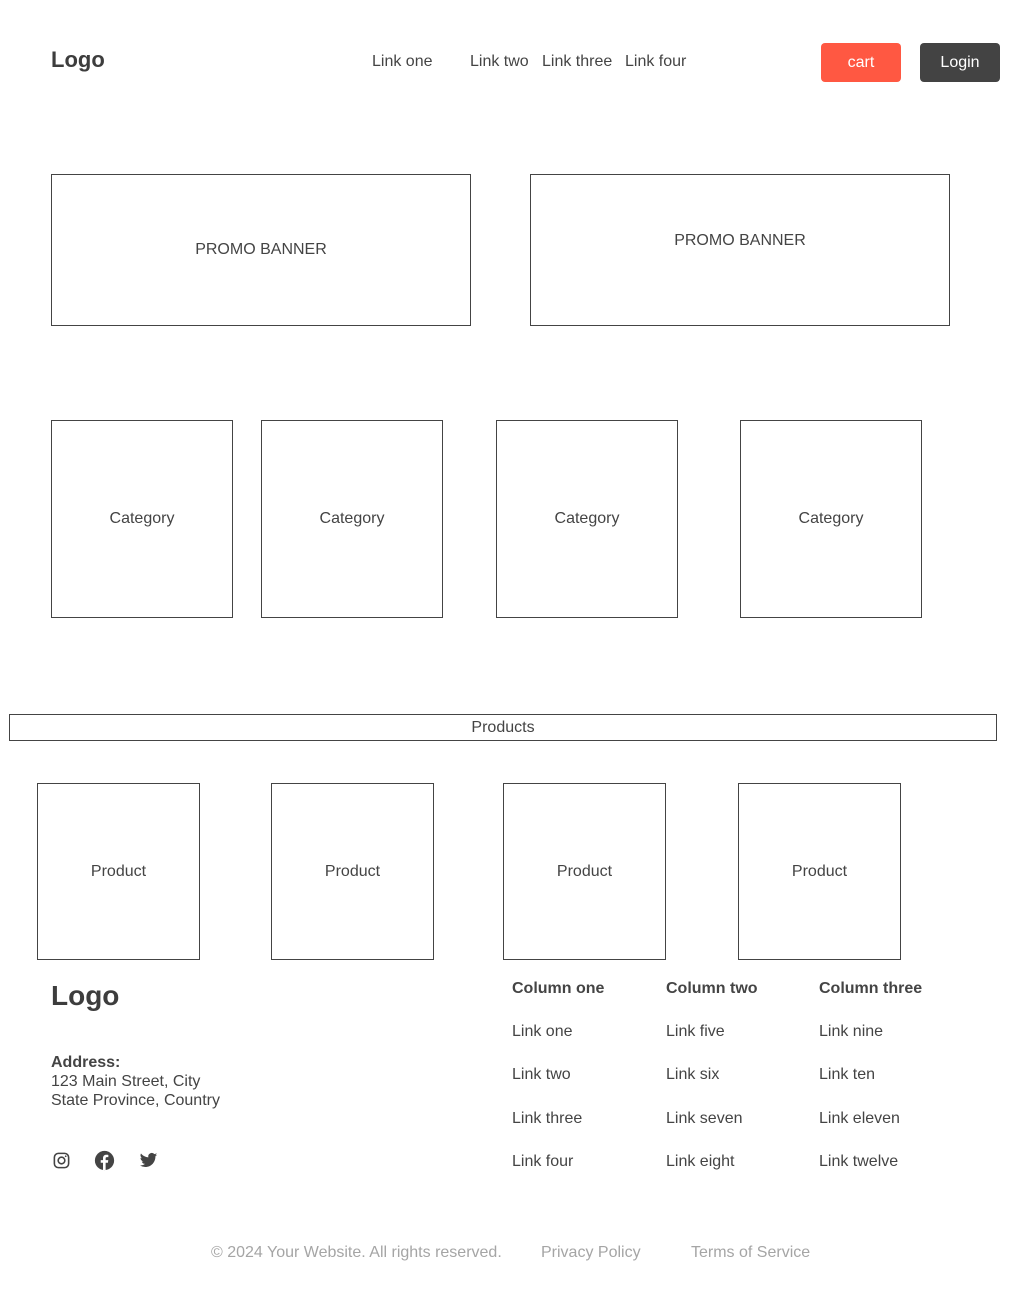 The image size is (1024, 1310). I want to click on footer-logo: Logo, so click(85, 996).